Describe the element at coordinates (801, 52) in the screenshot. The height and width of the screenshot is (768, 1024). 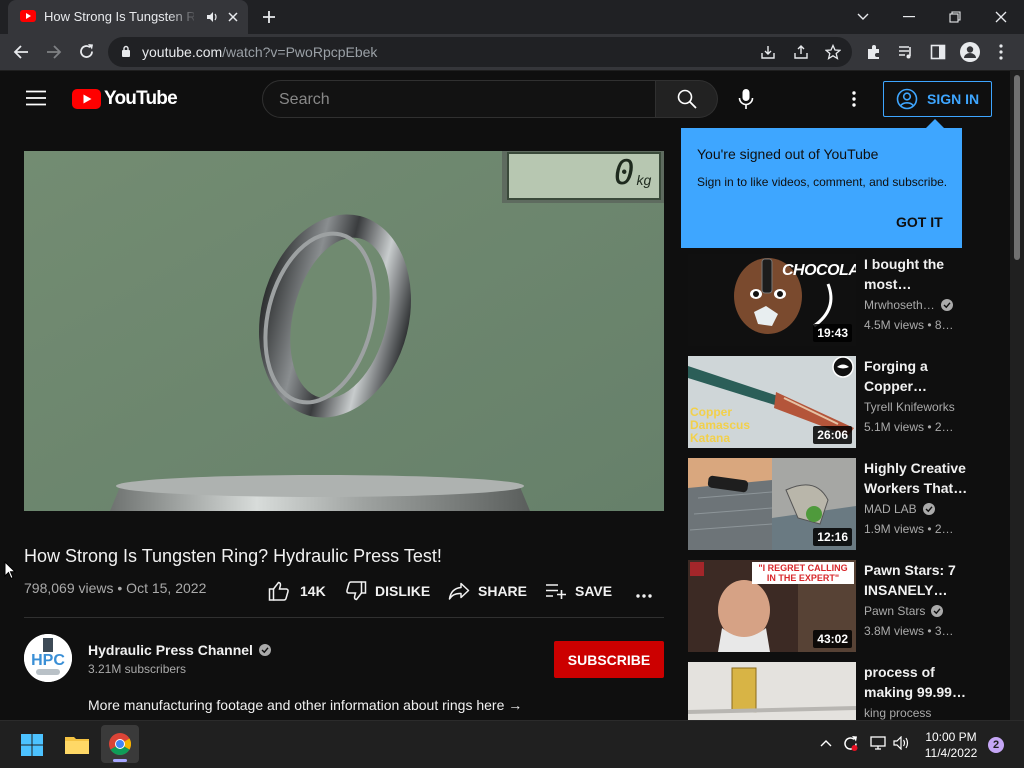
I see `share-page-icon` at that location.